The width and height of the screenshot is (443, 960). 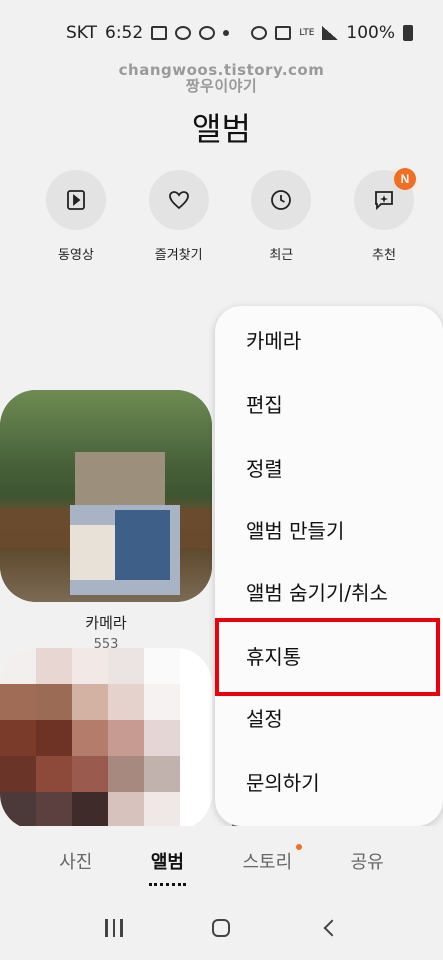 What do you see at coordinates (221, 129) in the screenshot?
I see `page-title: 앨범` at bounding box center [221, 129].